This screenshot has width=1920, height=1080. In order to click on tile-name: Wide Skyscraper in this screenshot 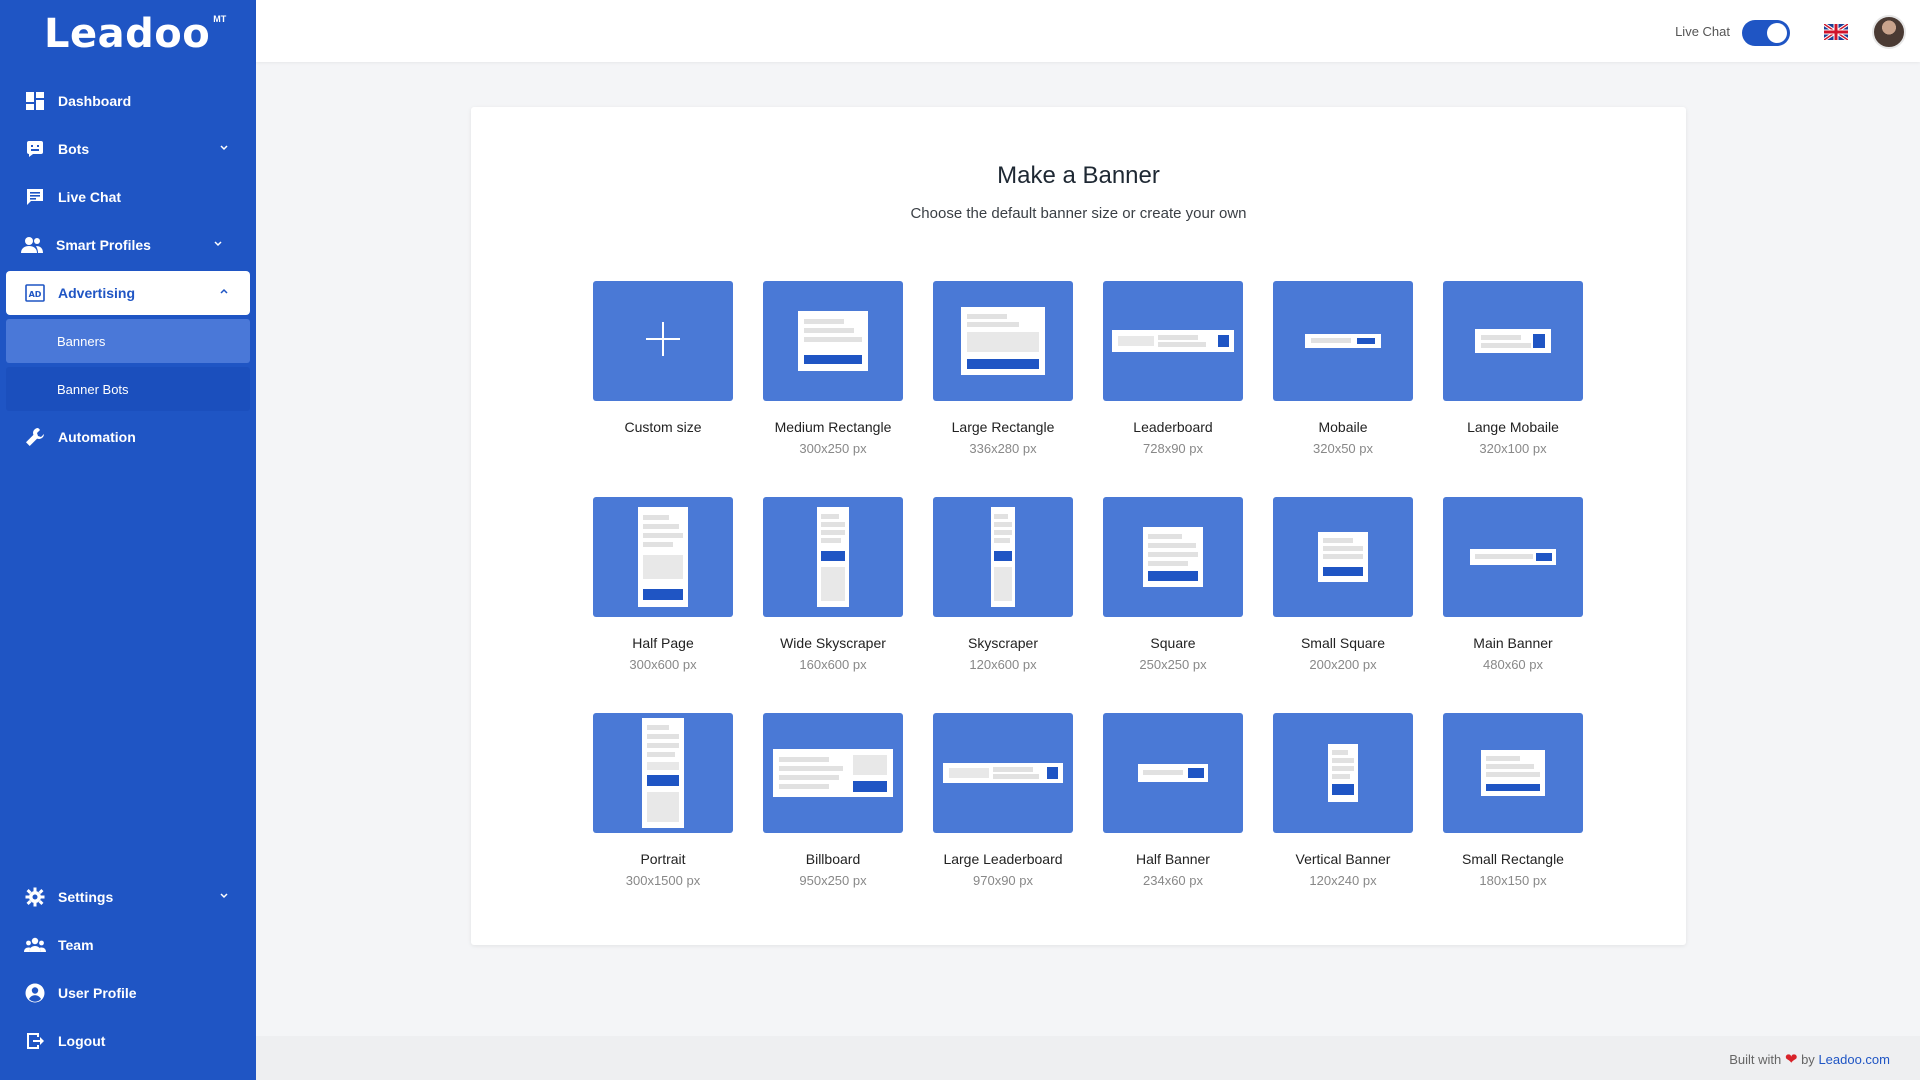, I will do `click(833, 643)`.